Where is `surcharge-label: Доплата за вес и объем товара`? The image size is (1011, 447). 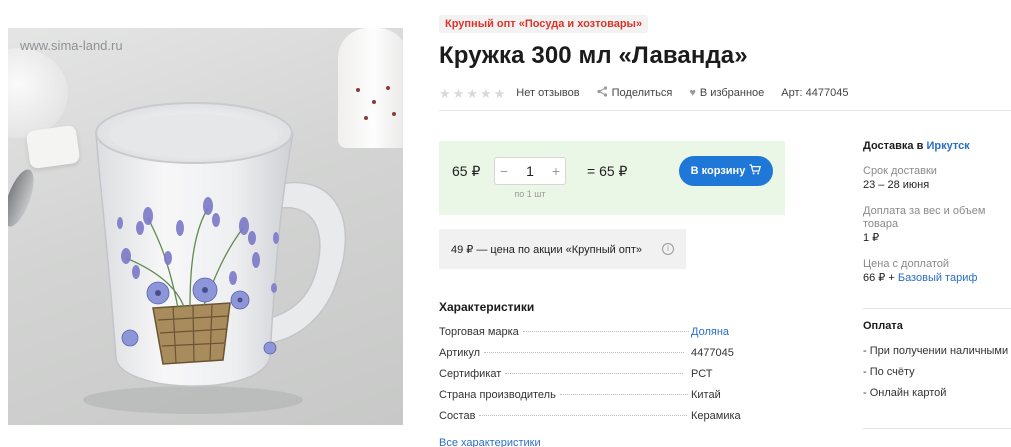 surcharge-label: Доплата за вес и объем товара is located at coordinates (924, 217).